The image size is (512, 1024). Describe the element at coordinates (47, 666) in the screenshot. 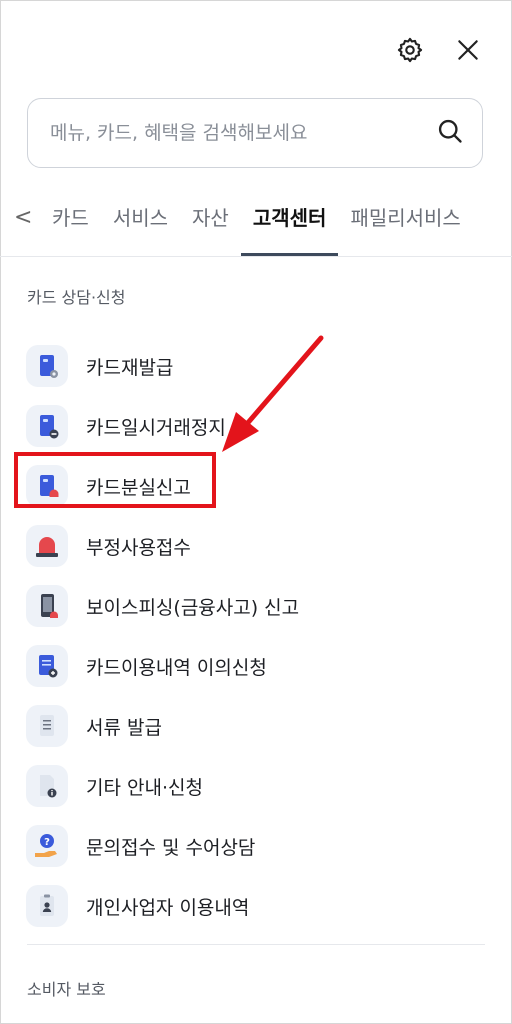

I see `statement-objection-icon` at that location.